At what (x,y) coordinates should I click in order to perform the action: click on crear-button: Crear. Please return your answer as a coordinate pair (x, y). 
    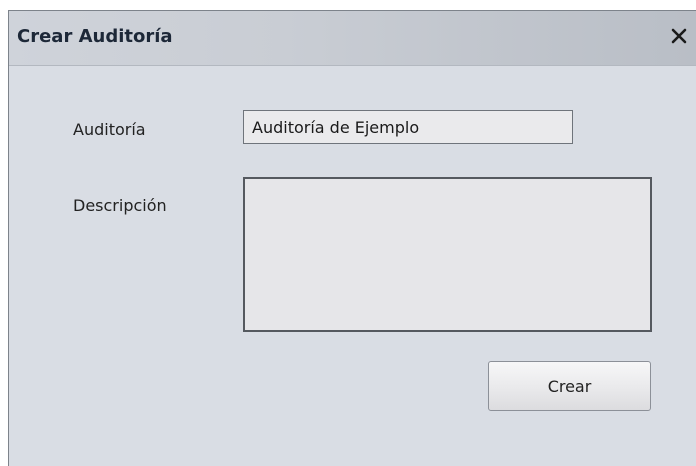
    Looking at the image, I should click on (569, 386).